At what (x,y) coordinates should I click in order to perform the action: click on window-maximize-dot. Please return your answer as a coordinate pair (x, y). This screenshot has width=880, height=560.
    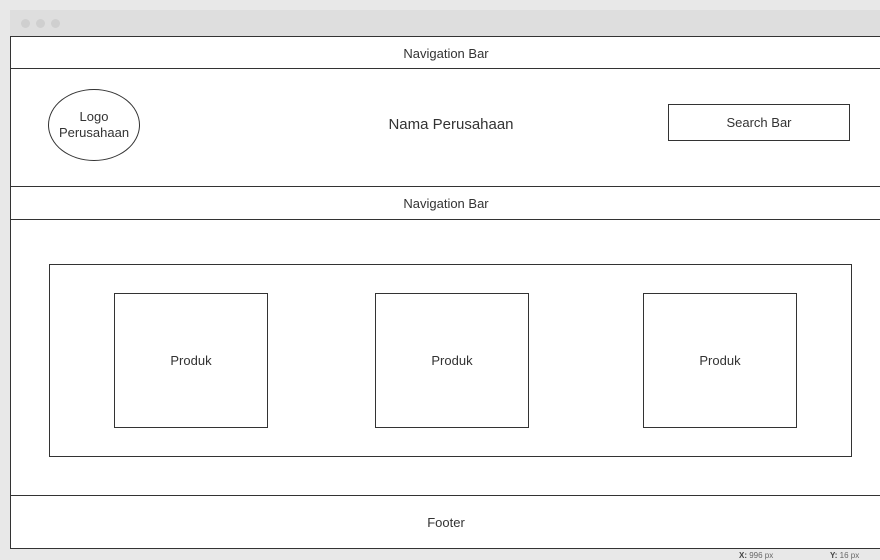
    Looking at the image, I should click on (55, 23).